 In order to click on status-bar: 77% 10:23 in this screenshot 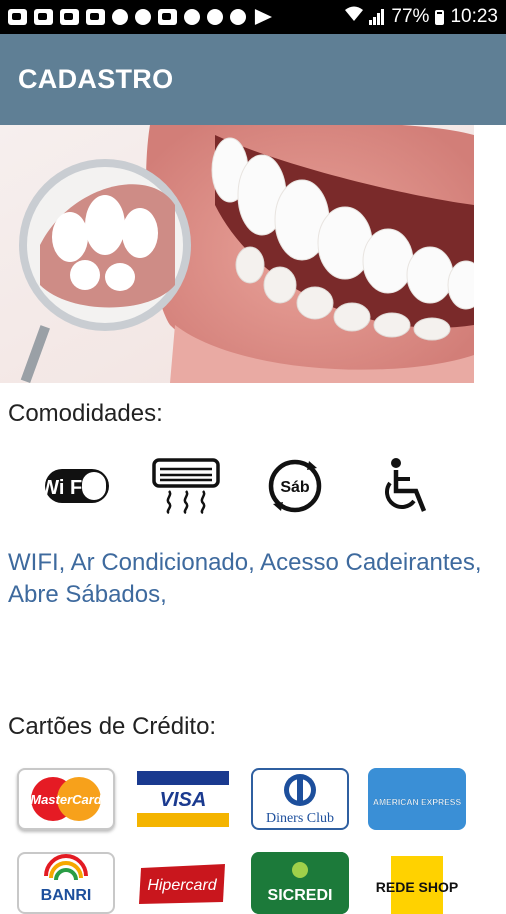, I will do `click(253, 17)`.